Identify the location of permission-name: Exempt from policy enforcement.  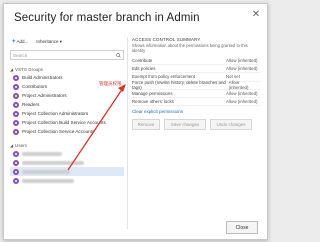
(163, 77).